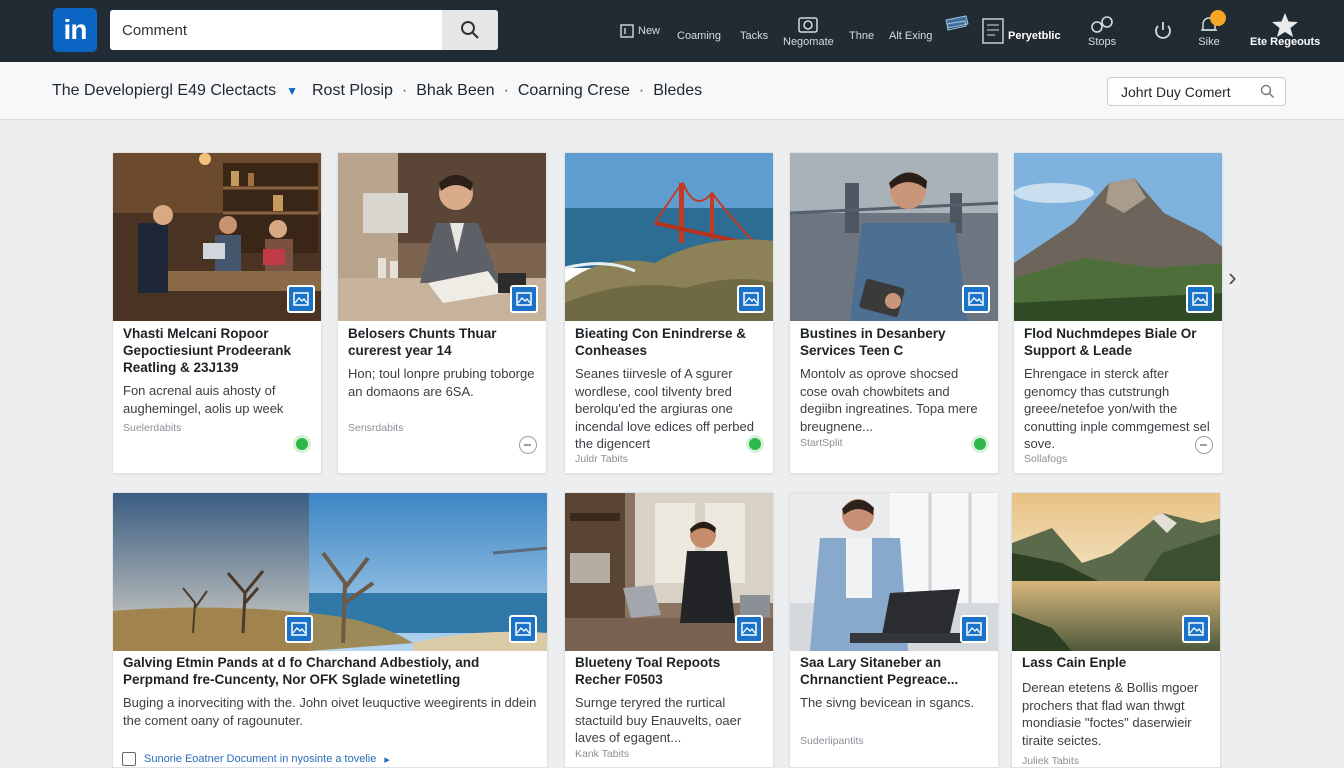 Image resolution: width=1344 pixels, height=768 pixels. Describe the element at coordinates (276, 30) in the screenshot. I see `search-input` at that location.